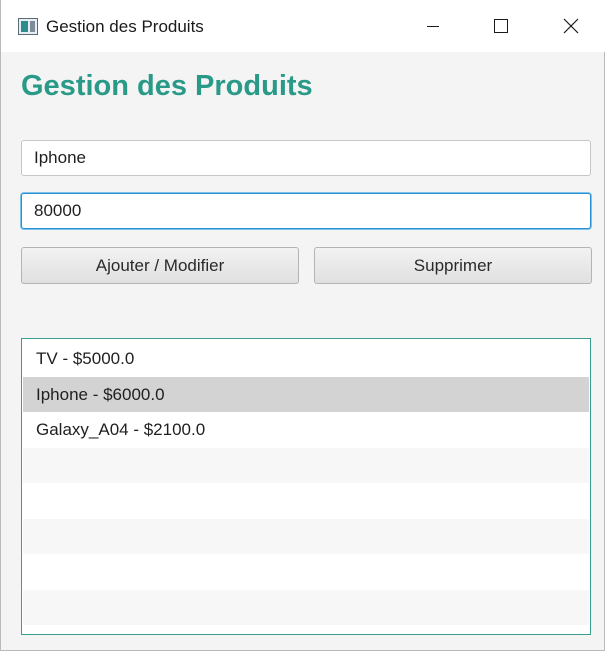 This screenshot has width=605, height=662. I want to click on window-title: Gestion des Produits, so click(125, 26).